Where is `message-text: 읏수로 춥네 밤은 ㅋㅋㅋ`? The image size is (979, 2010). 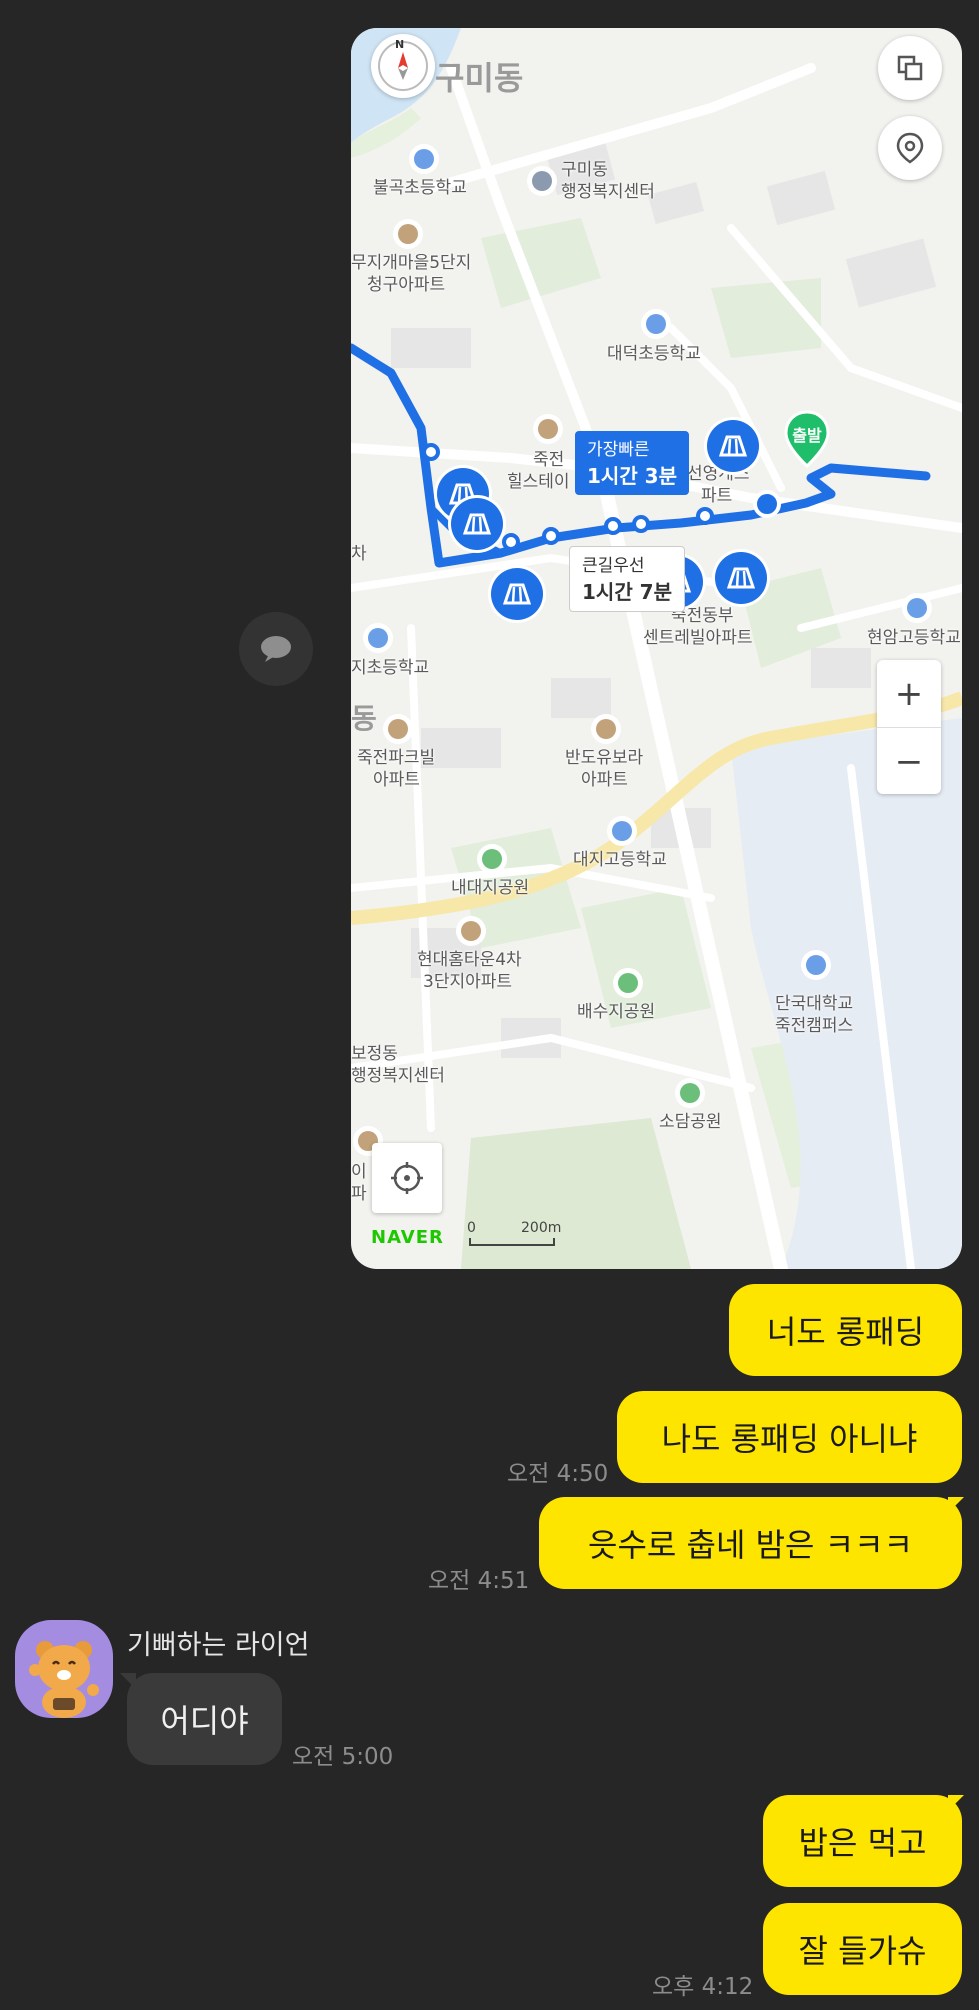 message-text: 읏수로 춥네 밤은 ㅋㅋㅋ is located at coordinates (750, 1545).